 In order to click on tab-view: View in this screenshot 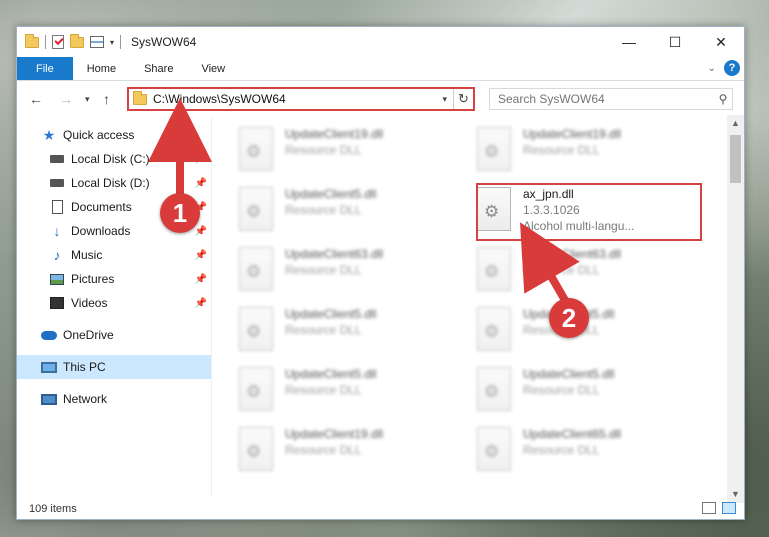, I will do `click(213, 68)`.